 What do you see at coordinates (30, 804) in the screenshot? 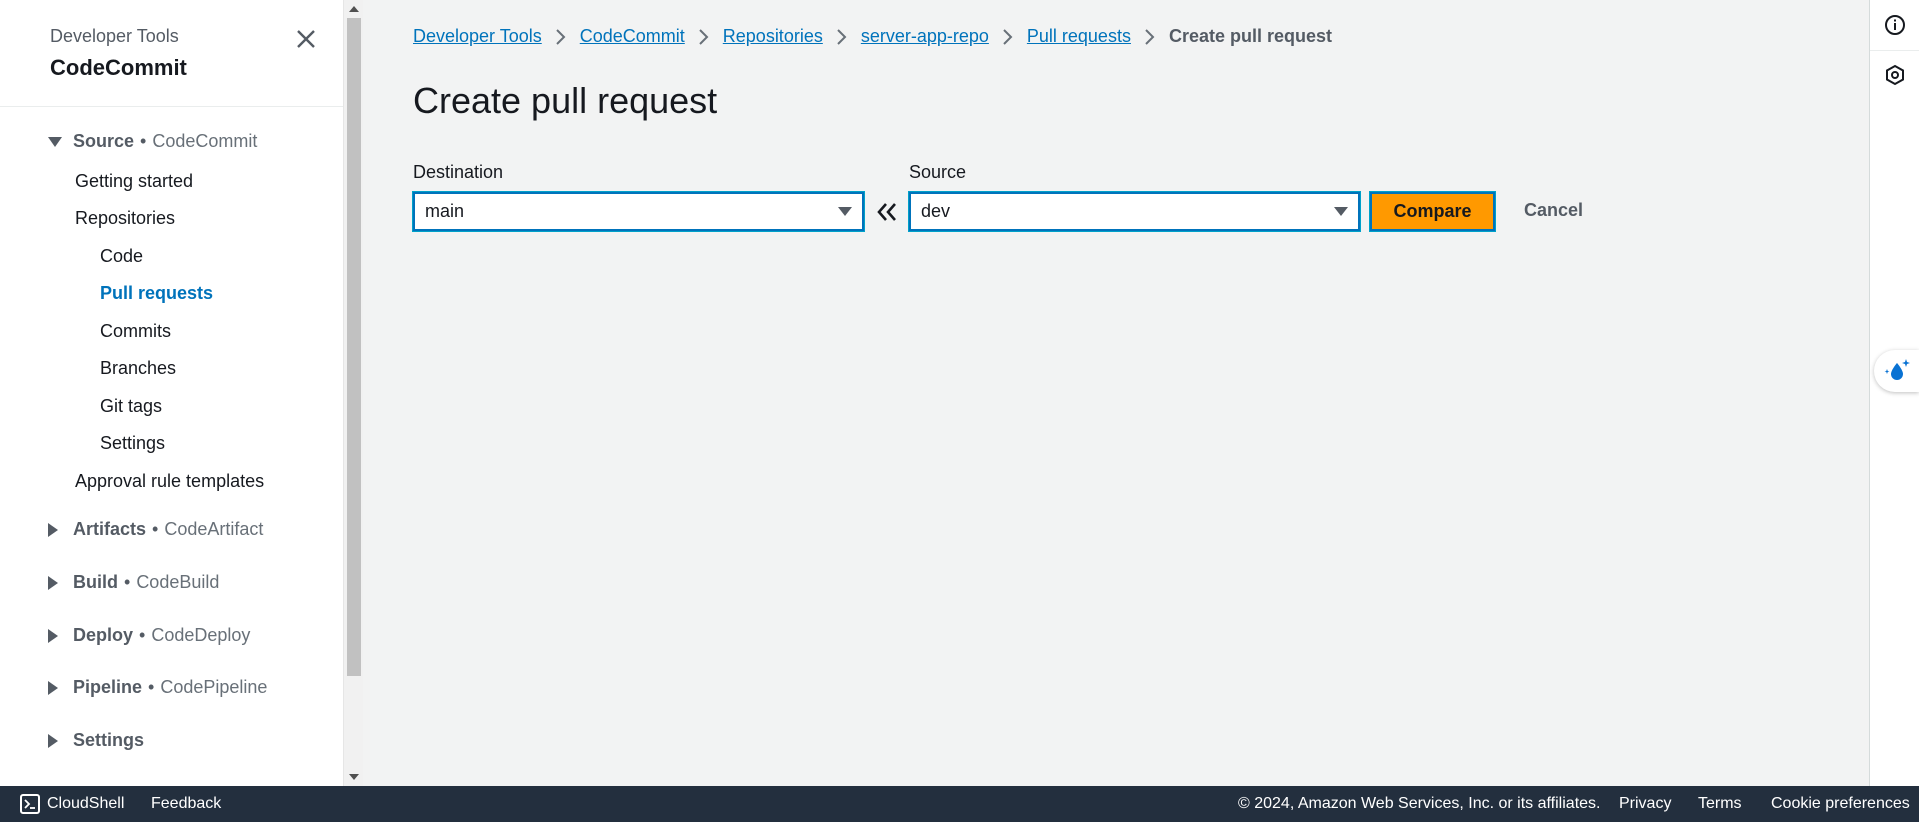
I see `terminal-icon` at bounding box center [30, 804].